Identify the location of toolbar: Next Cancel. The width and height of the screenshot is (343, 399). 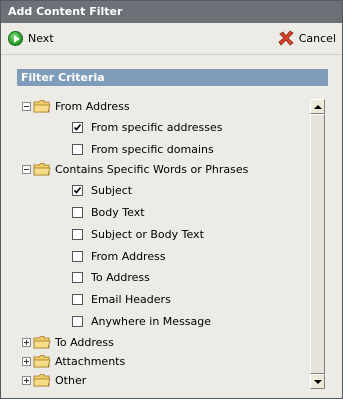
(171, 39).